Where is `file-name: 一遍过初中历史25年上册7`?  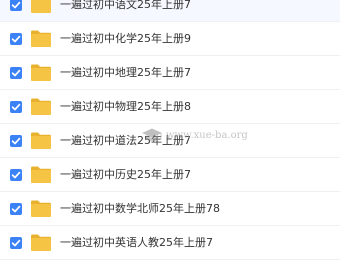 file-name: 一遍过初中历史25年上册7 is located at coordinates (125, 175).